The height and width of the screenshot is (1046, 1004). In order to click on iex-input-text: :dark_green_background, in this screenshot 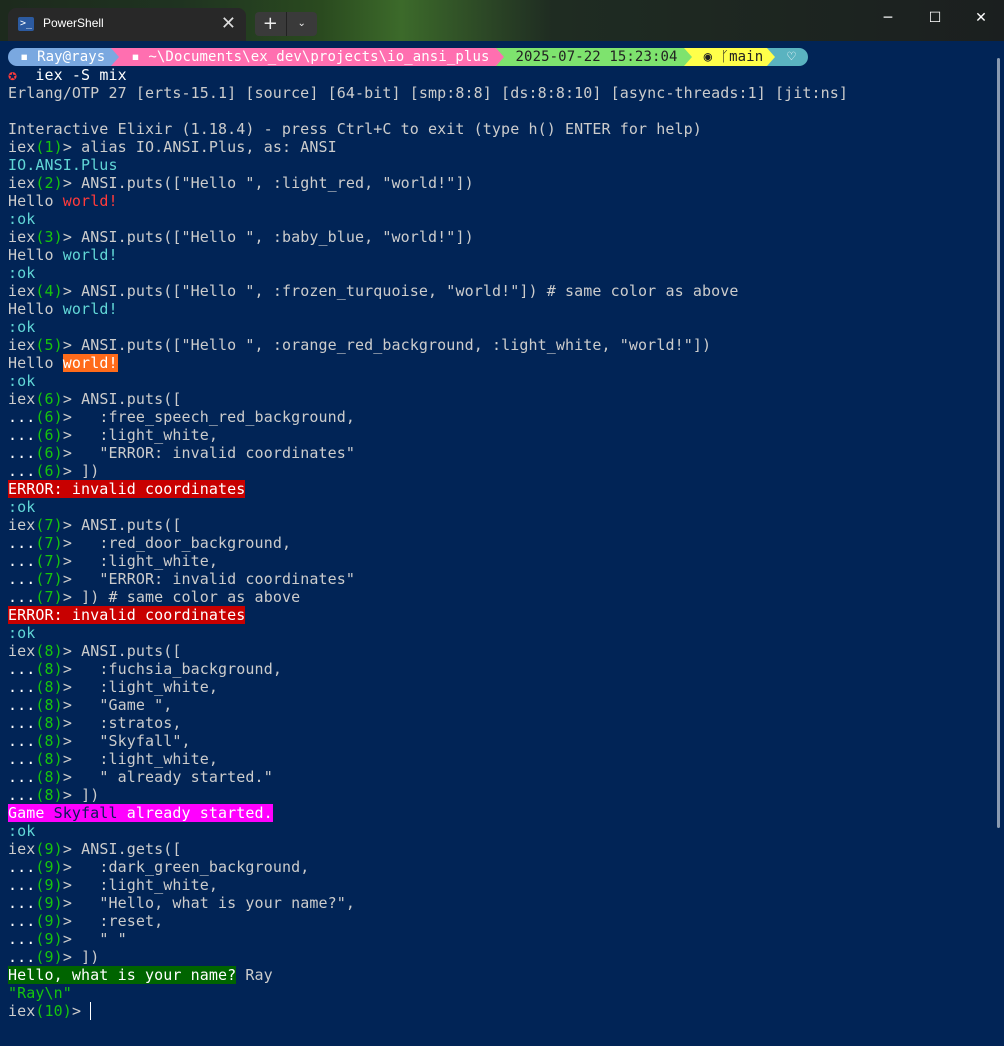, I will do `click(195, 867)`.